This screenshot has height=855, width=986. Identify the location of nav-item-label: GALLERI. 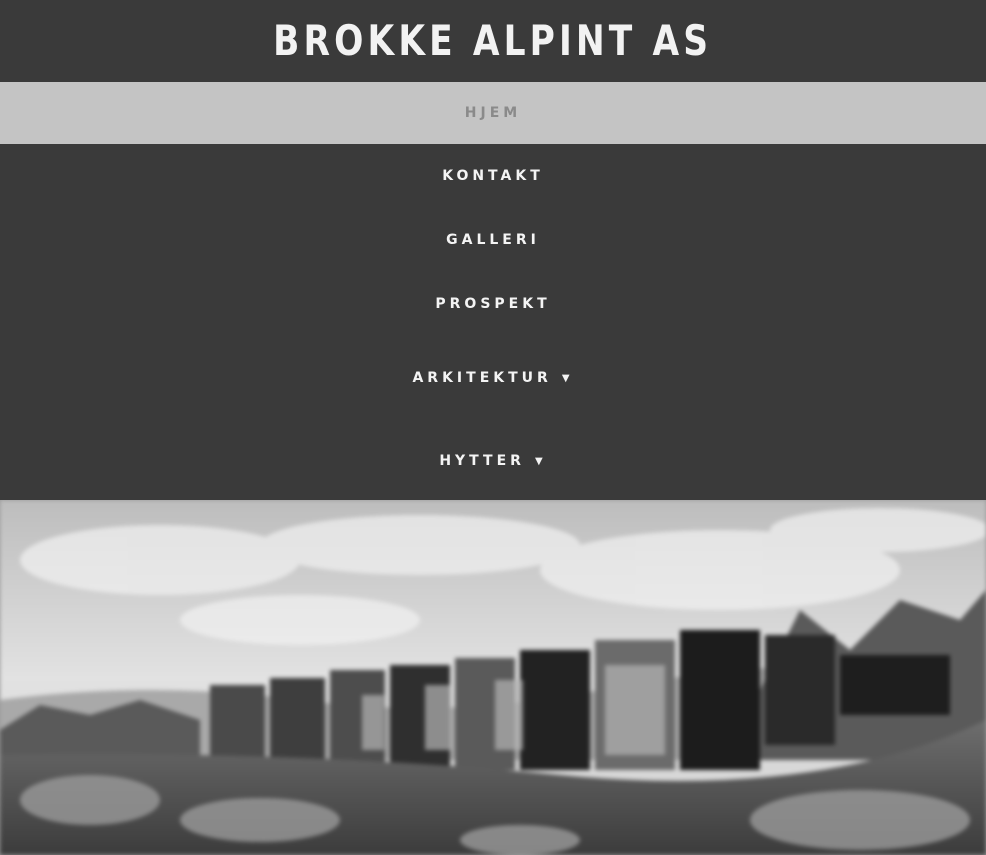
(493, 240).